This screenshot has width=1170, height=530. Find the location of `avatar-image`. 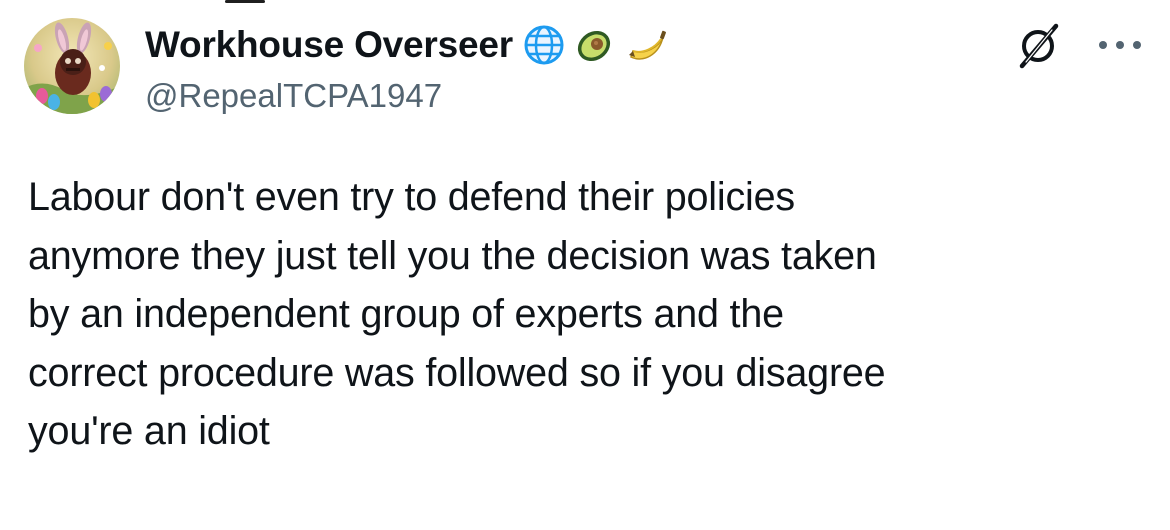

avatar-image is located at coordinates (72, 66).